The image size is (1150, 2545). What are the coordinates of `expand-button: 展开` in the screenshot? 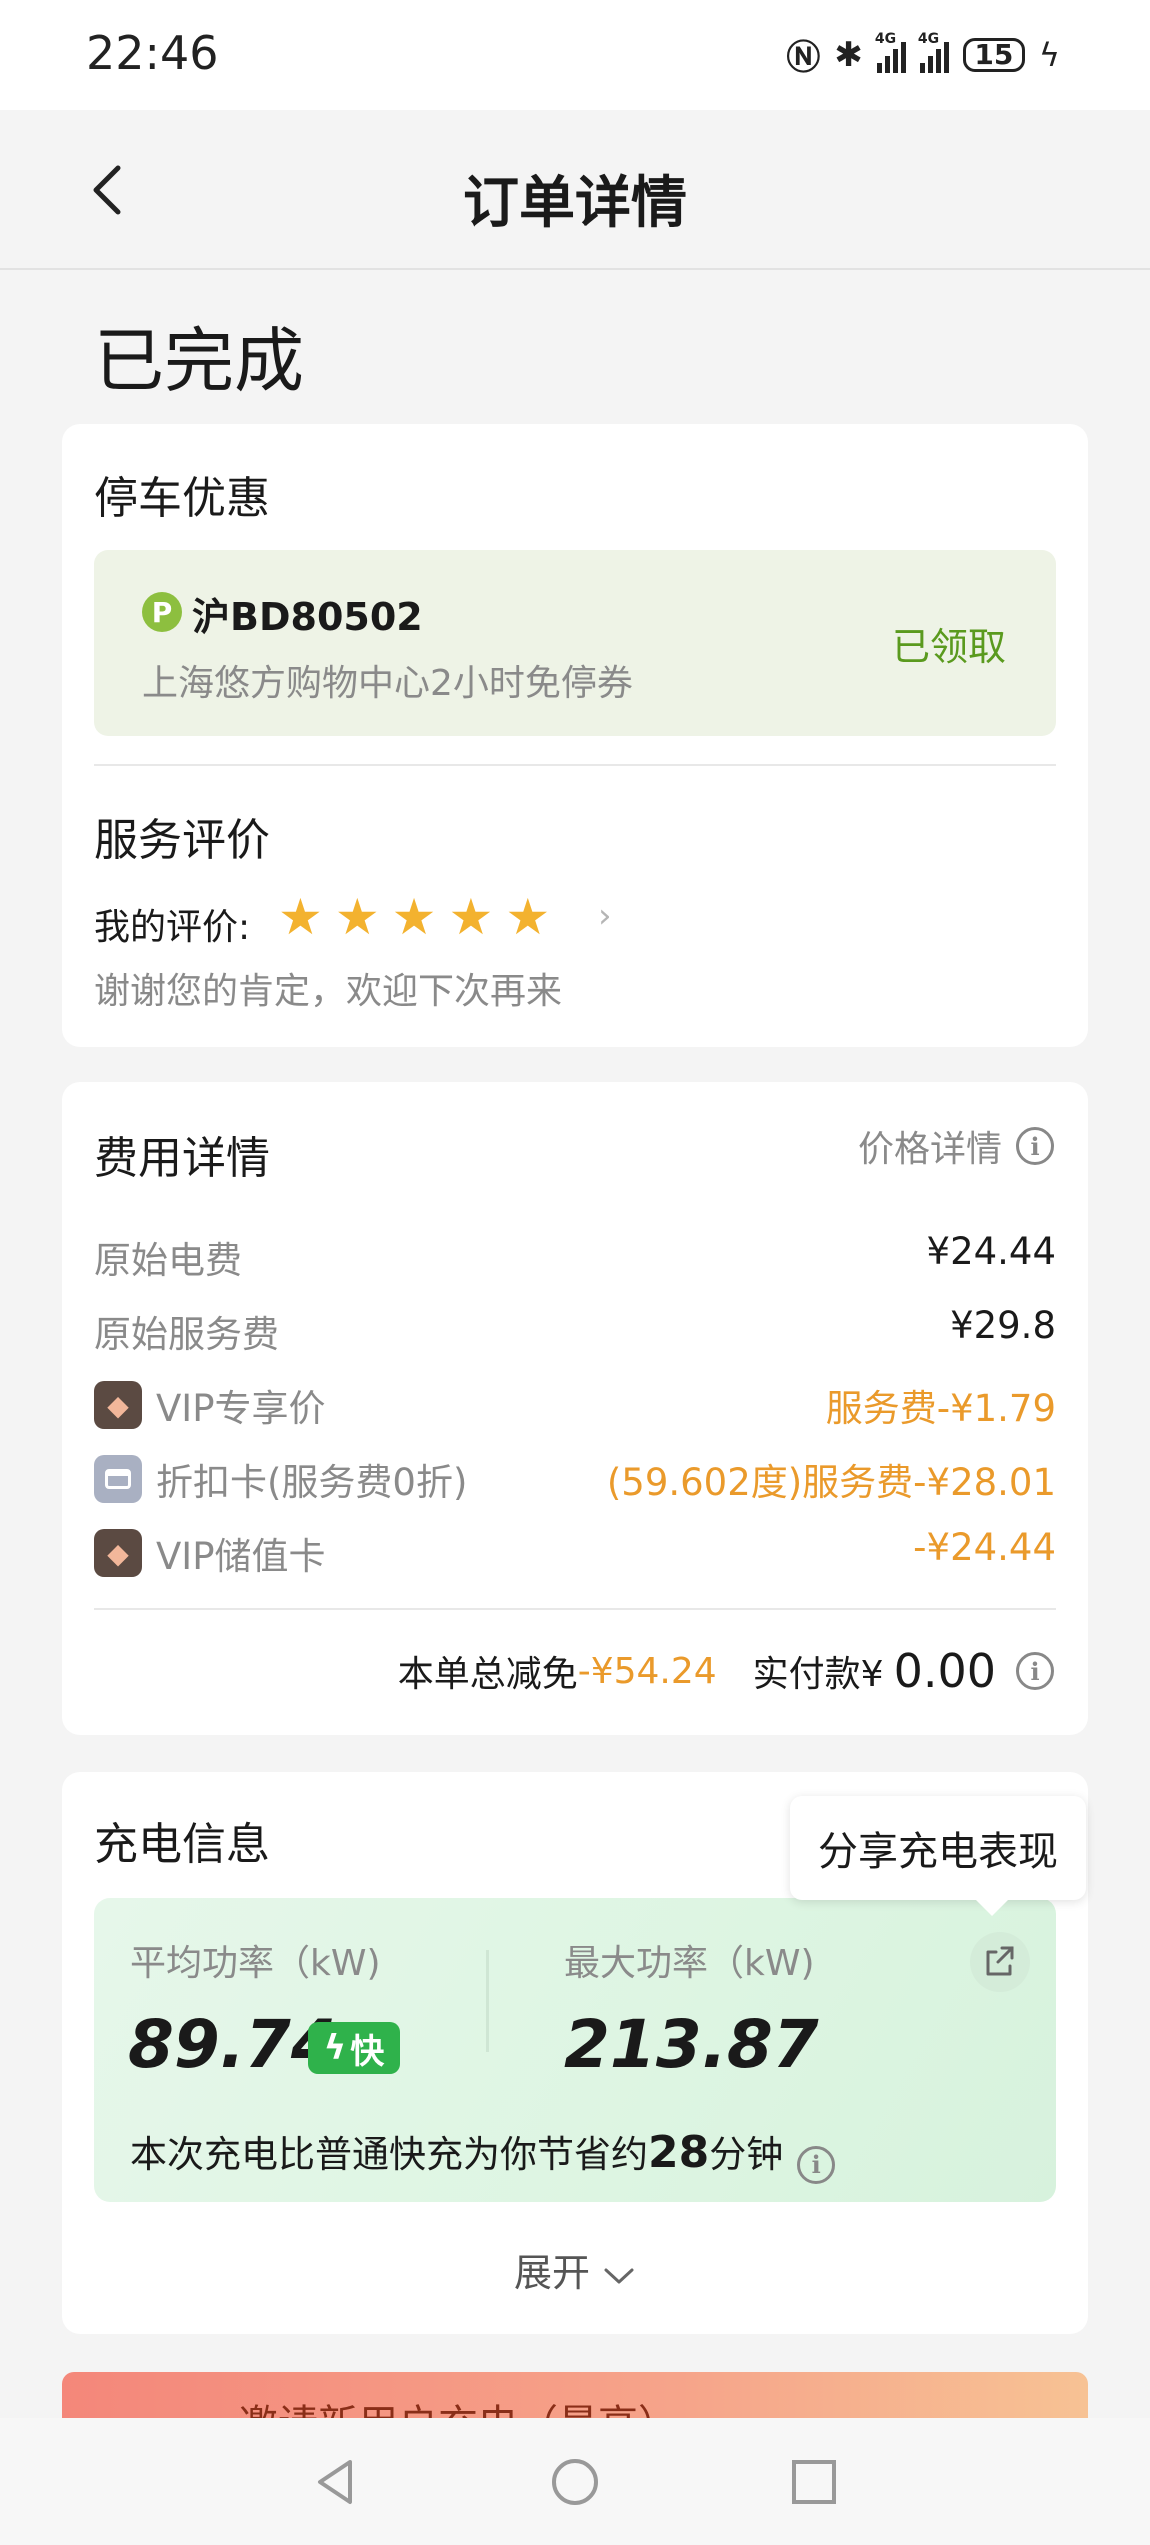 It's located at (575, 2269).